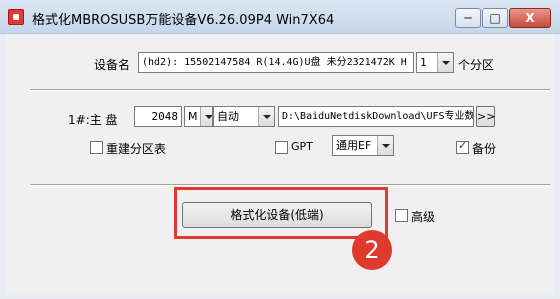 The width and height of the screenshot is (560, 299). Describe the element at coordinates (423, 217) in the screenshot. I see `advanced-label: 高级` at that location.